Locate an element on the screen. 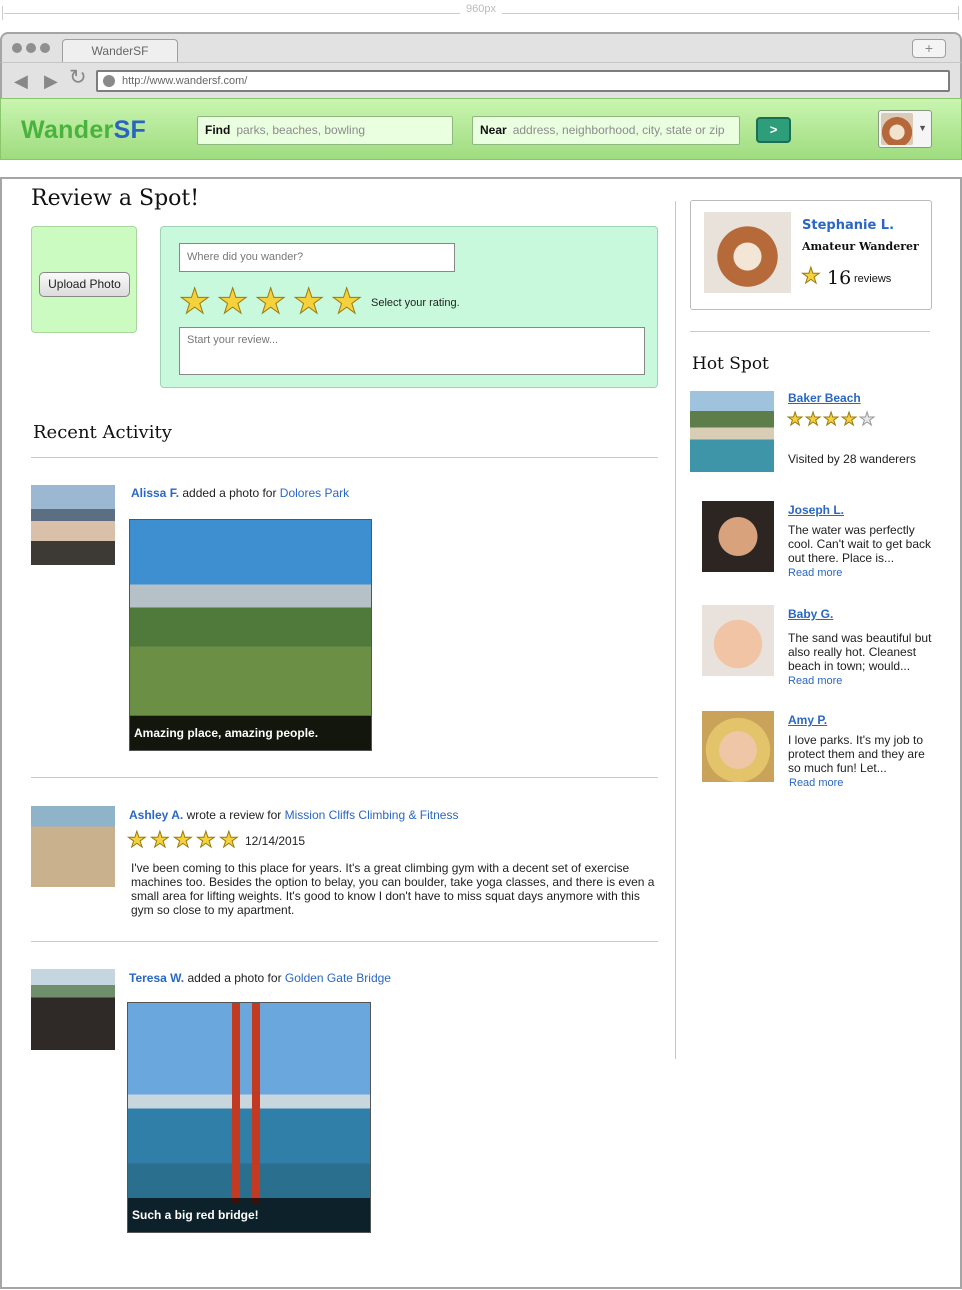 This screenshot has width=962, height=1290. hot-spot-title: Hot Spot is located at coordinates (730, 364).